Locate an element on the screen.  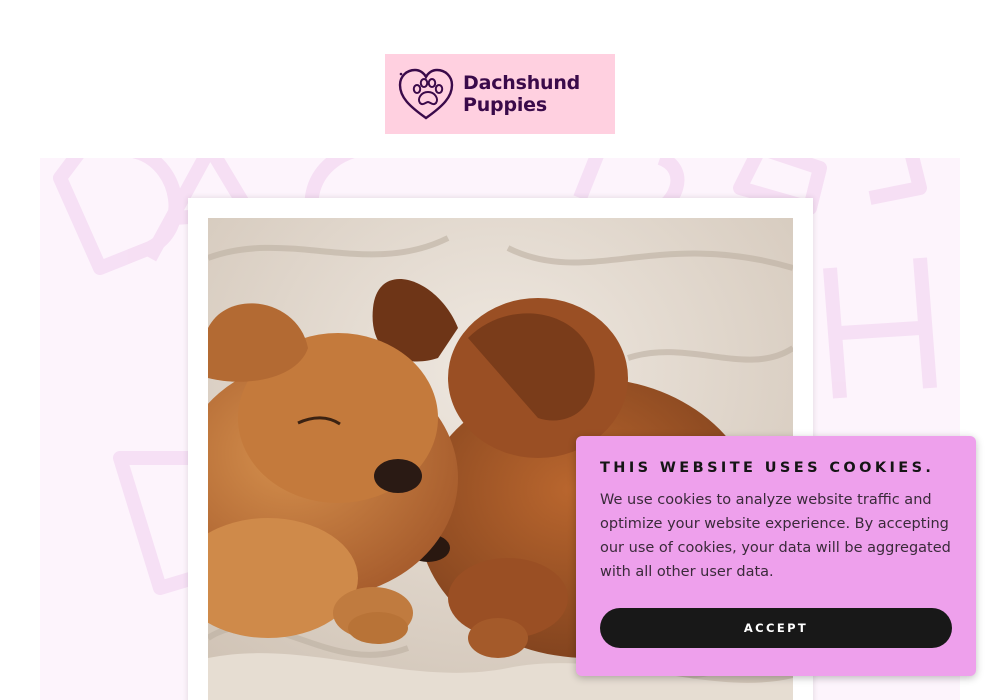
logo-wordmark: Dachshund Puppies is located at coordinates (521, 94).